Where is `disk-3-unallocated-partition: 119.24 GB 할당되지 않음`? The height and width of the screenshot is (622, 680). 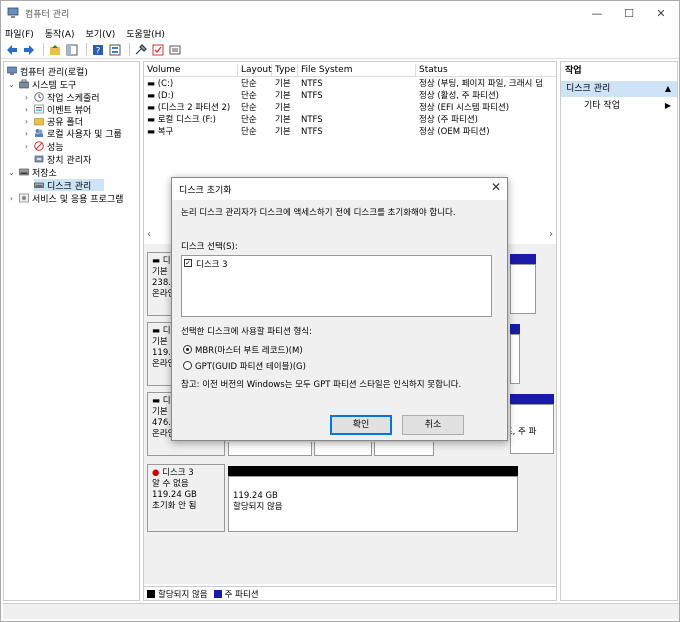 disk-3-unallocated-partition: 119.24 GB 할당되지 않음 is located at coordinates (373, 504).